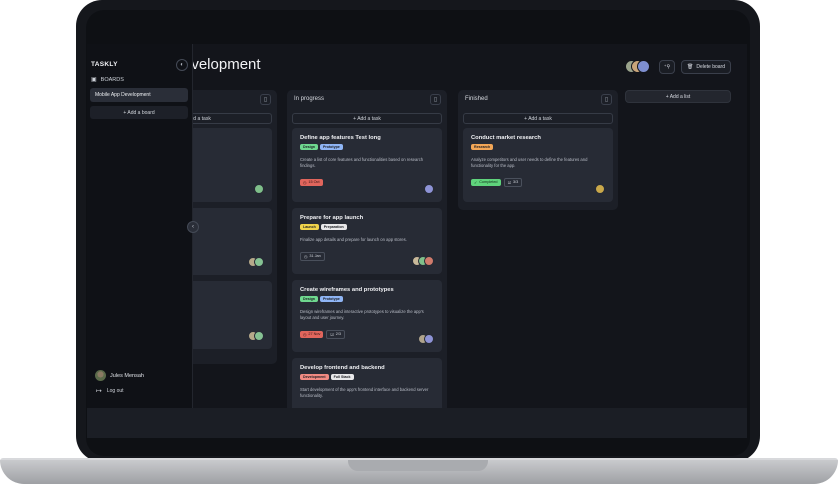  Describe the element at coordinates (99, 391) in the screenshot. I see `logout-icon: ↦` at that location.